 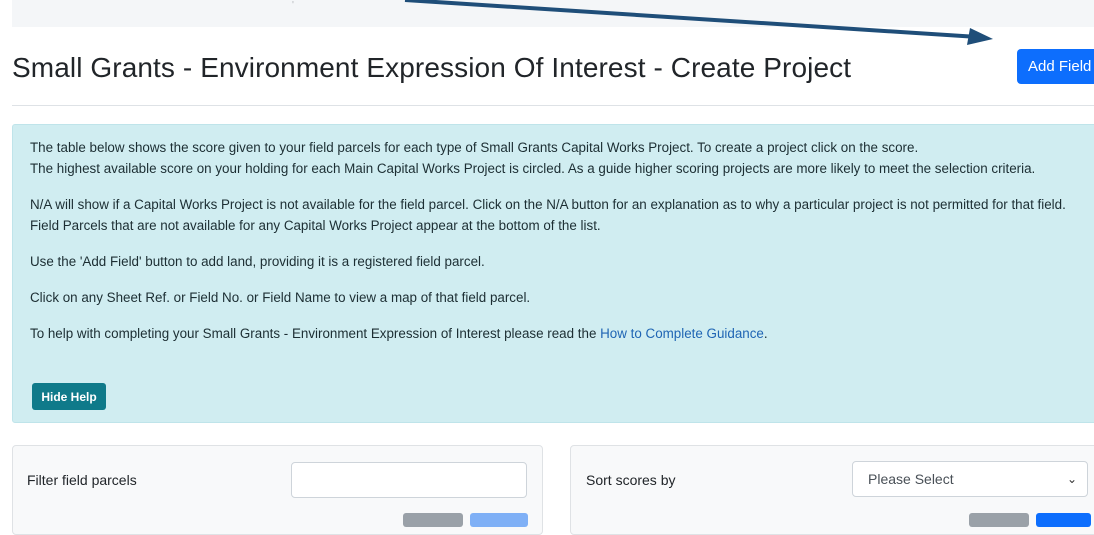 I want to click on hide-help-button: Hide Help, so click(x=69, y=396).